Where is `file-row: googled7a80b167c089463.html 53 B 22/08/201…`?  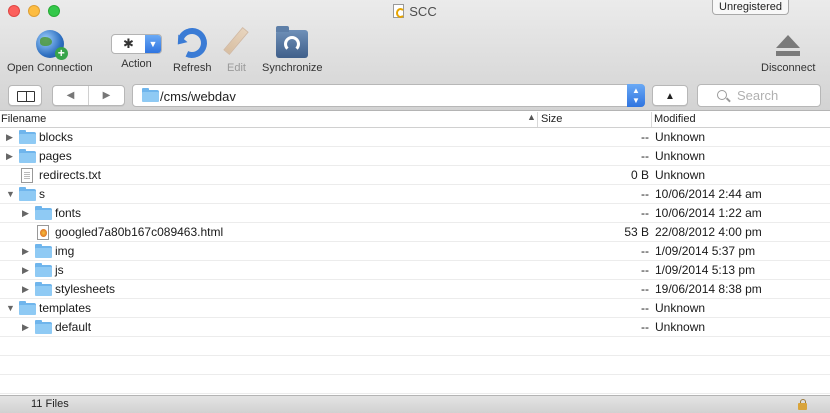 file-row: googled7a80b167c089463.html 53 B 22/08/201… is located at coordinates (415, 232).